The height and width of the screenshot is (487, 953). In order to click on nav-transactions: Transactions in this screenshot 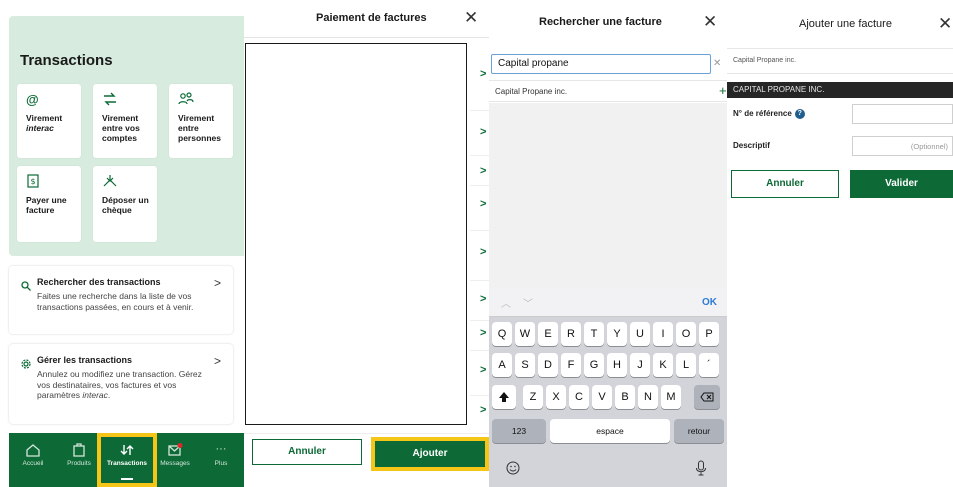, I will do `click(127, 460)`.